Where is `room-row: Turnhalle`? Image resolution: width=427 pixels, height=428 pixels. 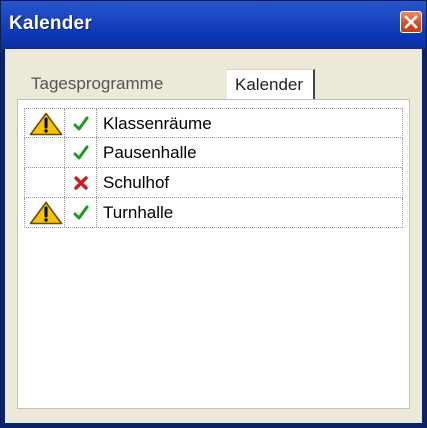
room-row: Turnhalle is located at coordinates (213, 213).